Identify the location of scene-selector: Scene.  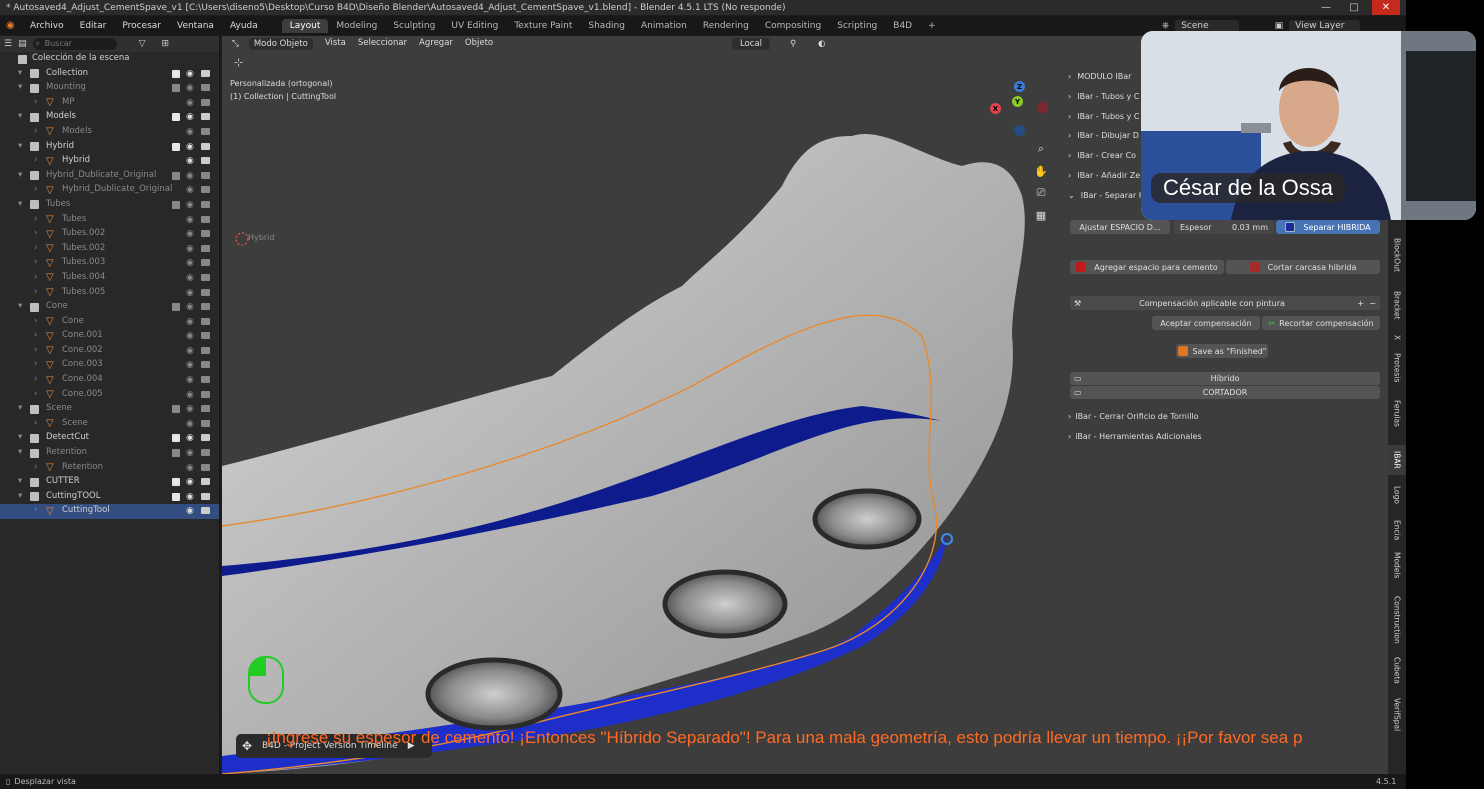
(1207, 25).